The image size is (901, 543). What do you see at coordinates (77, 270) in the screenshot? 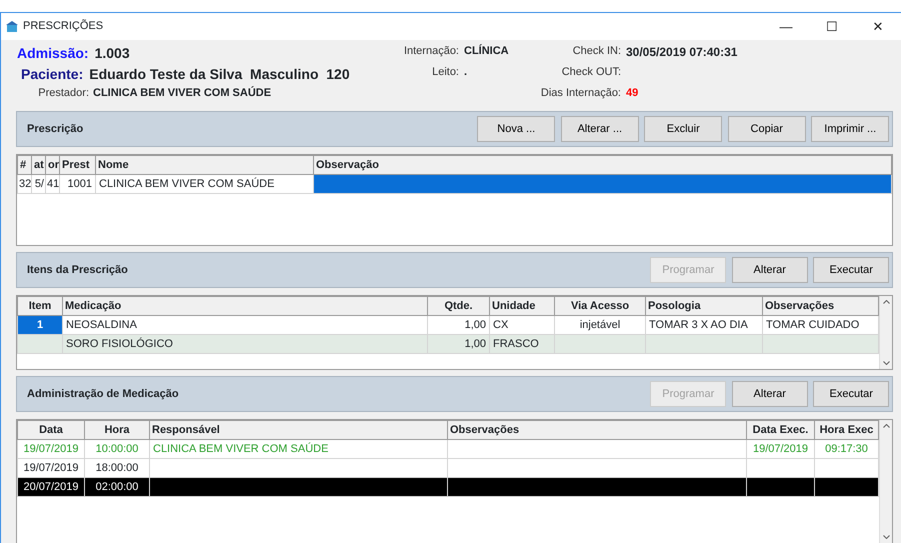
I see `section-title: Itens da Prescrição` at bounding box center [77, 270].